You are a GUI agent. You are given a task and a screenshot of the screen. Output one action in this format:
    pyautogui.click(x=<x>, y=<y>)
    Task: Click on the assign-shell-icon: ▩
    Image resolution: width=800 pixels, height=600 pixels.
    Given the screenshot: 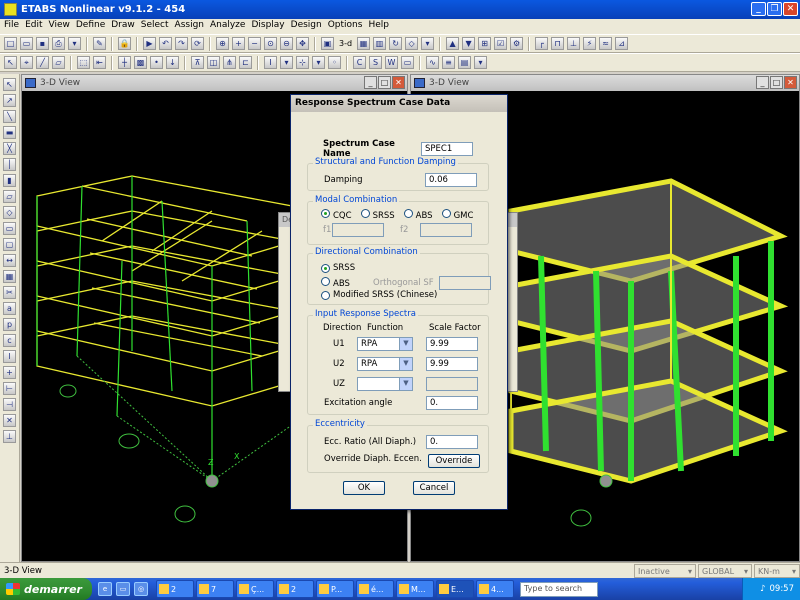 What is the action you would take?
    pyautogui.click(x=140, y=62)
    